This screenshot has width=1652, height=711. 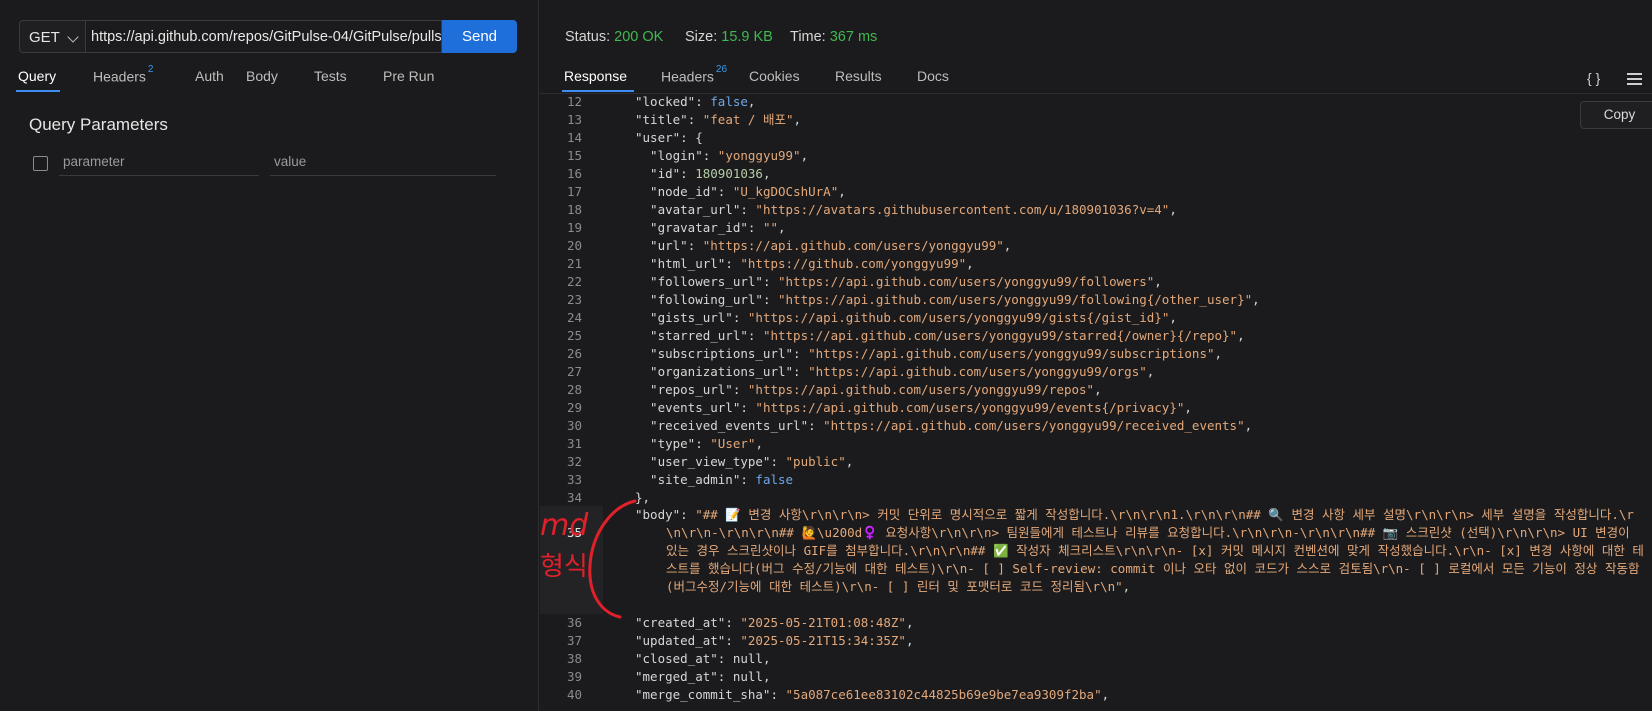 I want to click on code-line: 39 "merged_at": null,, so click(x=1090, y=677).